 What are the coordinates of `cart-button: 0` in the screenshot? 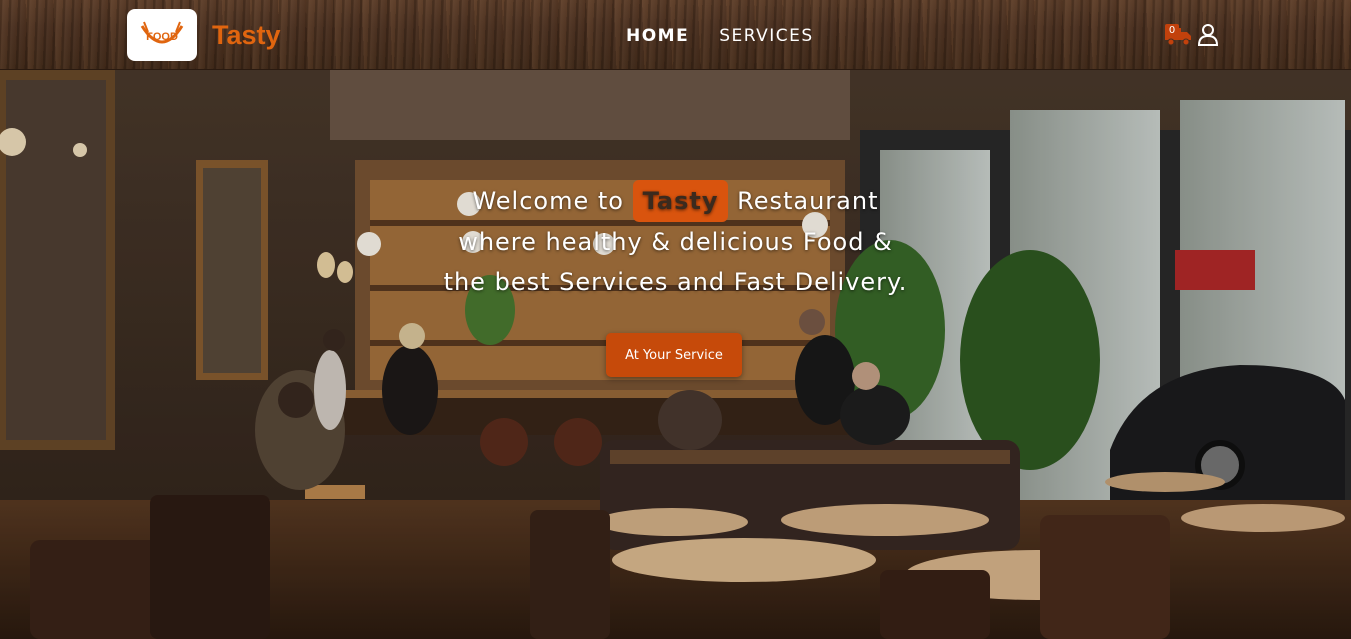 It's located at (1178, 35).